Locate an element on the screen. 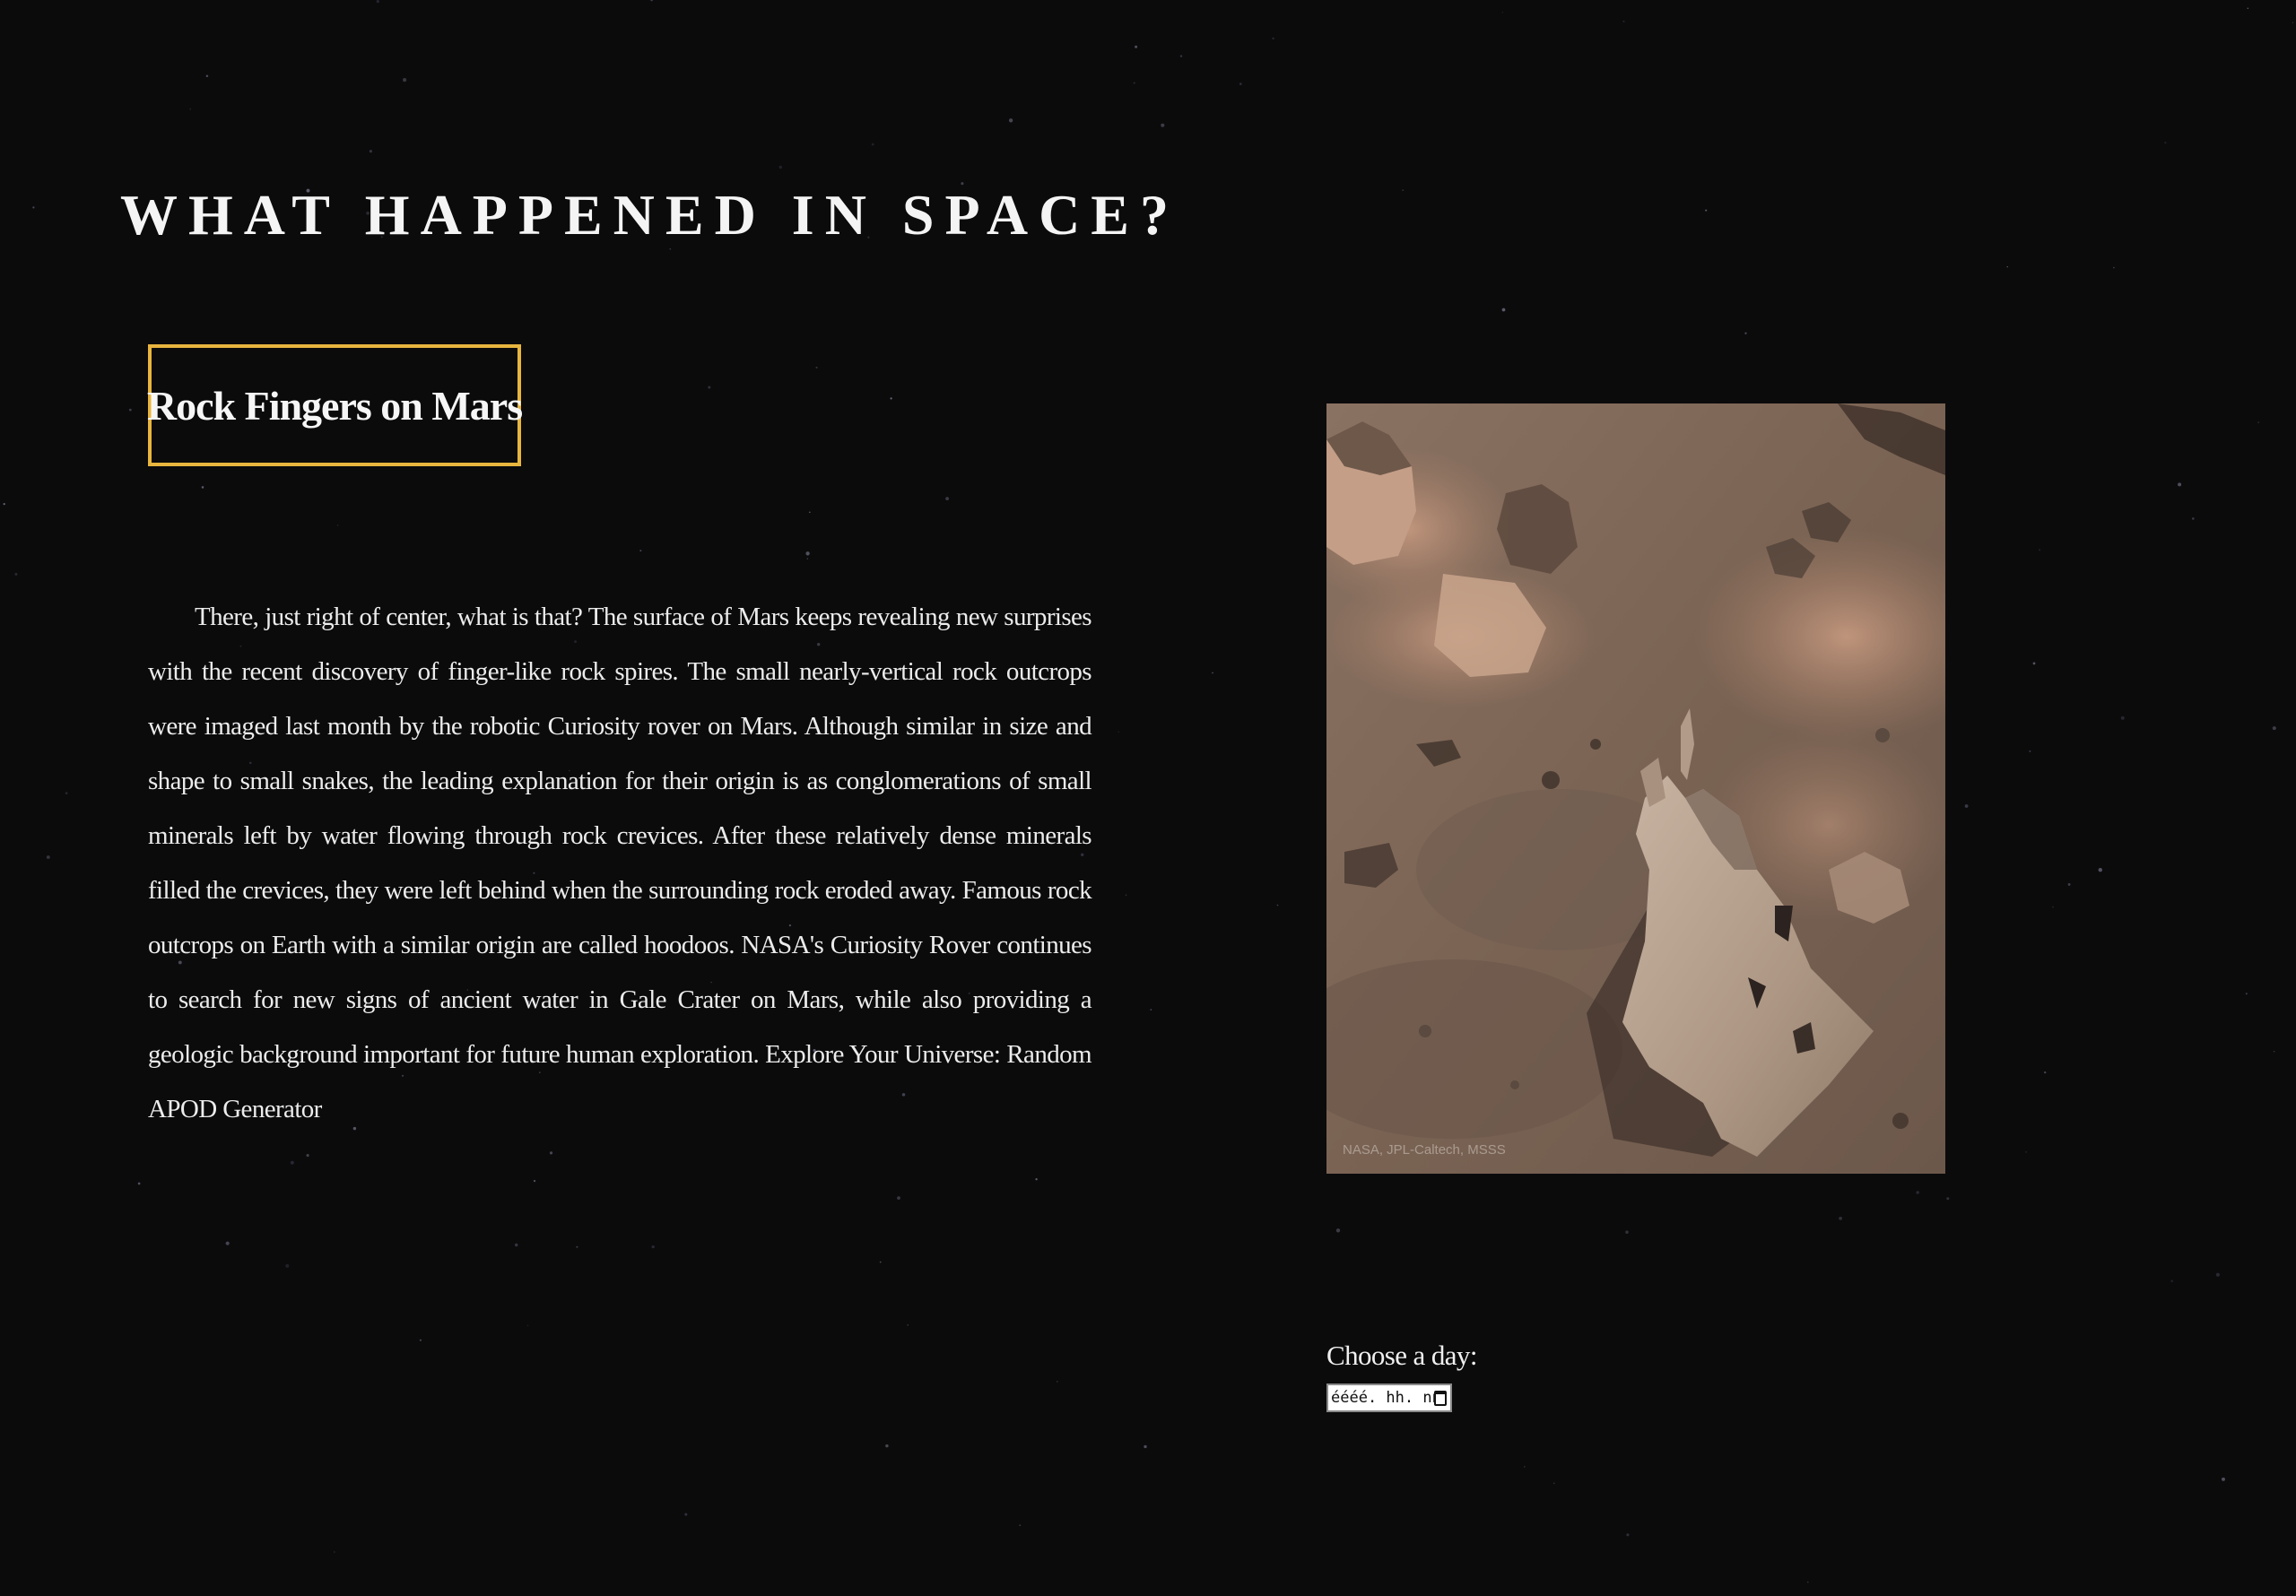 Image resolution: width=2296 pixels, height=1596 pixels. date-picker-label: Choose a day: is located at coordinates (1401, 1355).